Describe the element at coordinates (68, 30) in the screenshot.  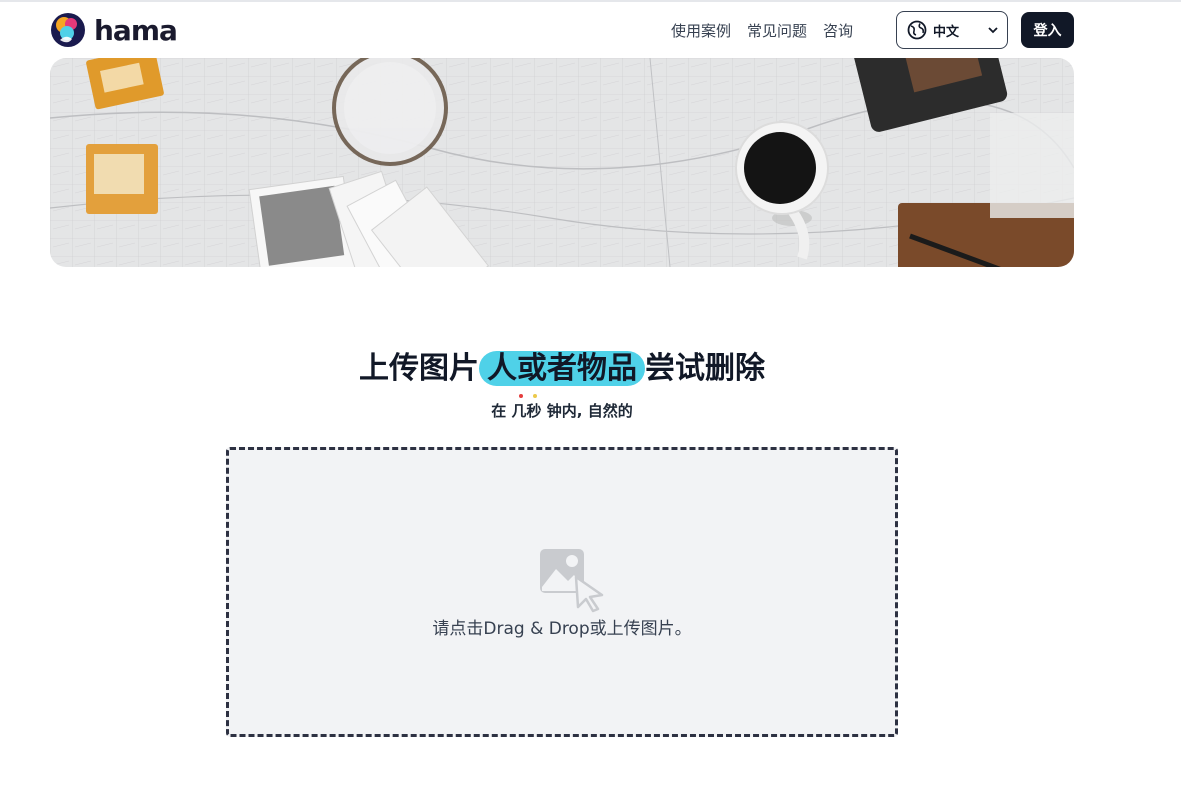
I see `hama-logo-icon` at that location.